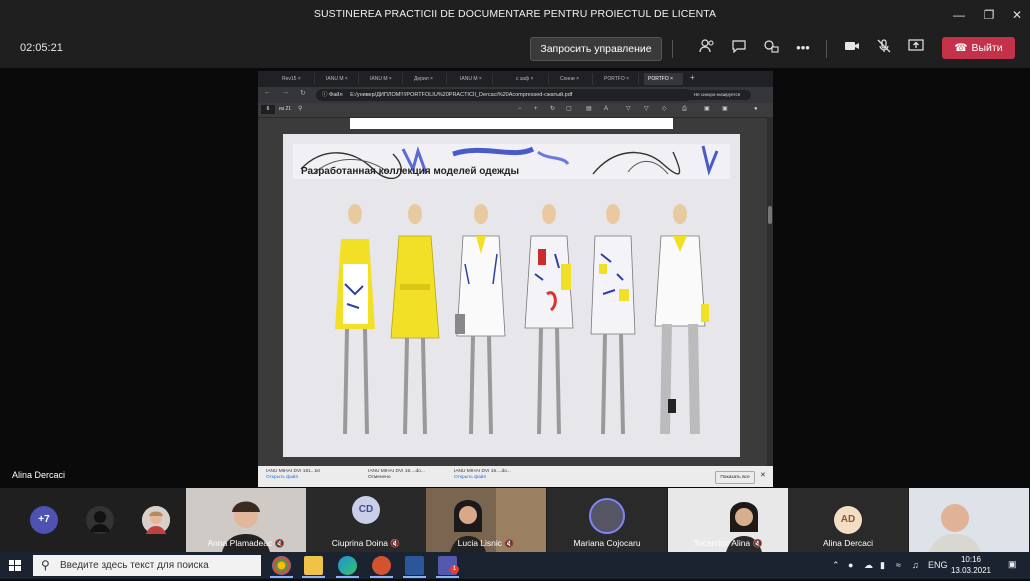 The height and width of the screenshot is (581, 1030). Describe the element at coordinates (971, 565) in the screenshot. I see `taskbar-clock: 10:16 13.03.2021` at that location.